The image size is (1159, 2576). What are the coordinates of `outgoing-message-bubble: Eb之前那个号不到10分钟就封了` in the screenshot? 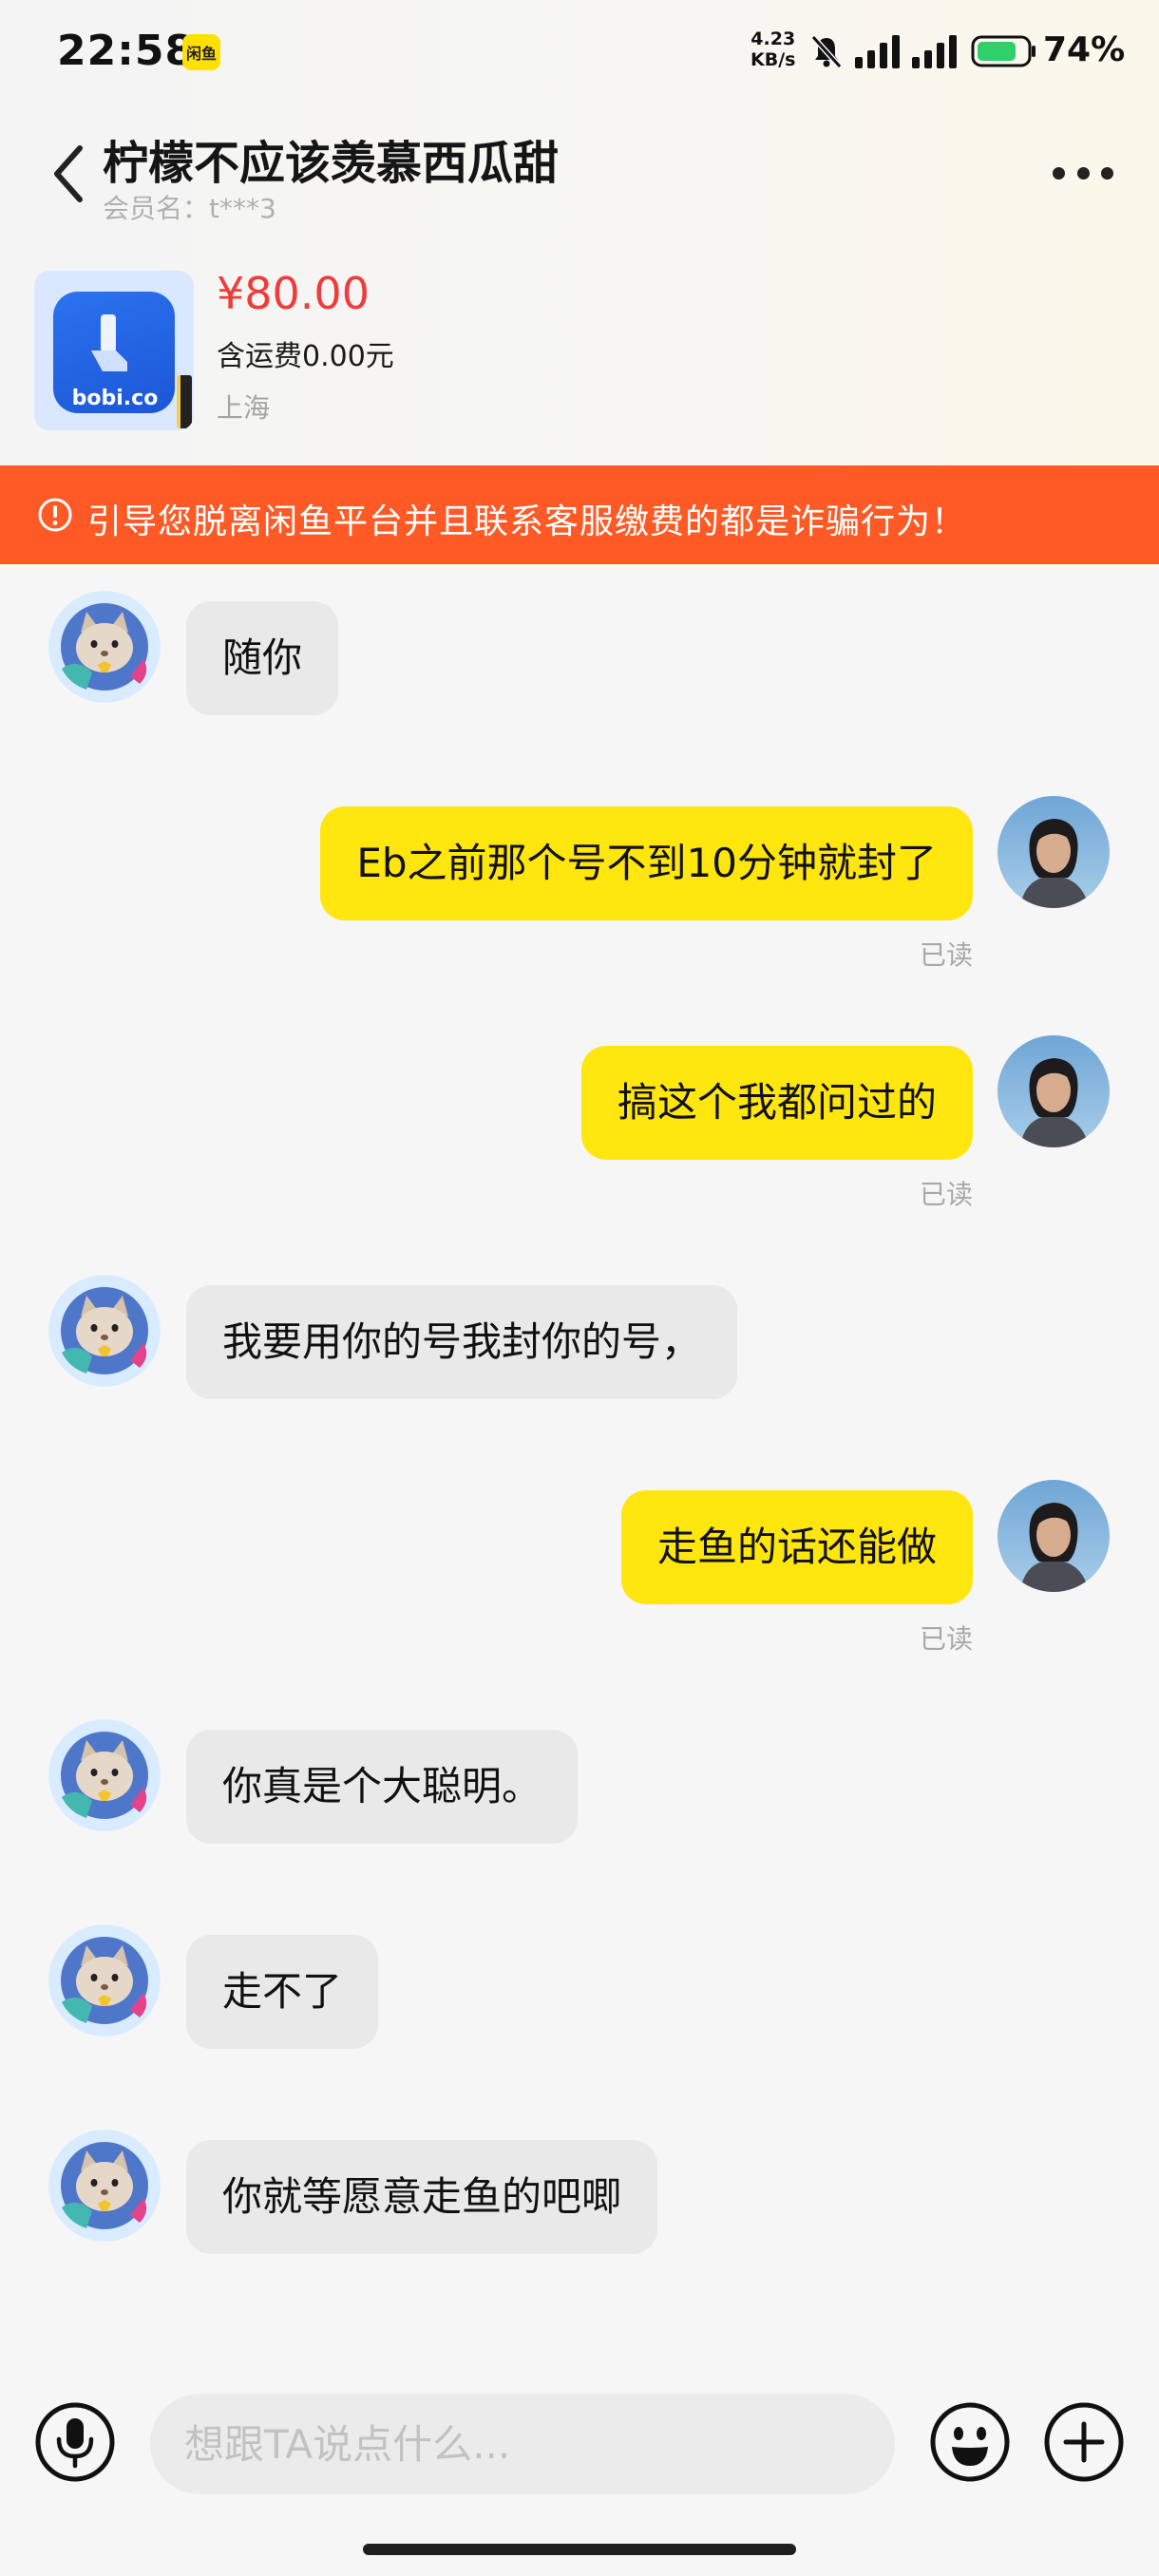 It's located at (646, 863).